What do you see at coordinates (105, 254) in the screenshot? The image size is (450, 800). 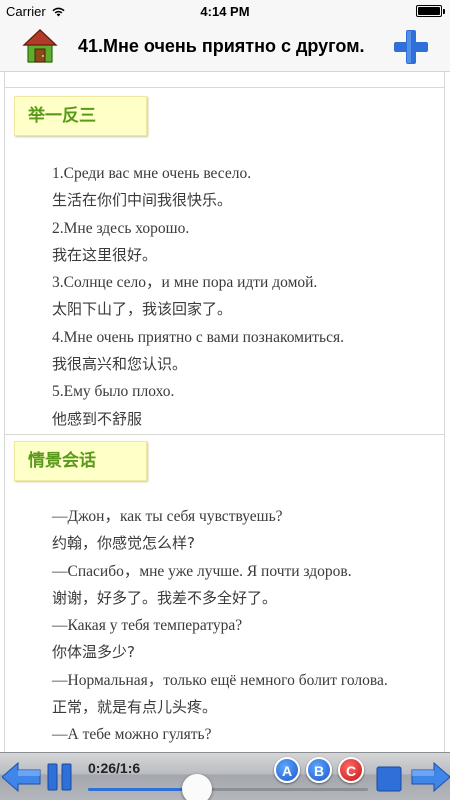 I see `chinese-line: 我在这里很好。` at bounding box center [105, 254].